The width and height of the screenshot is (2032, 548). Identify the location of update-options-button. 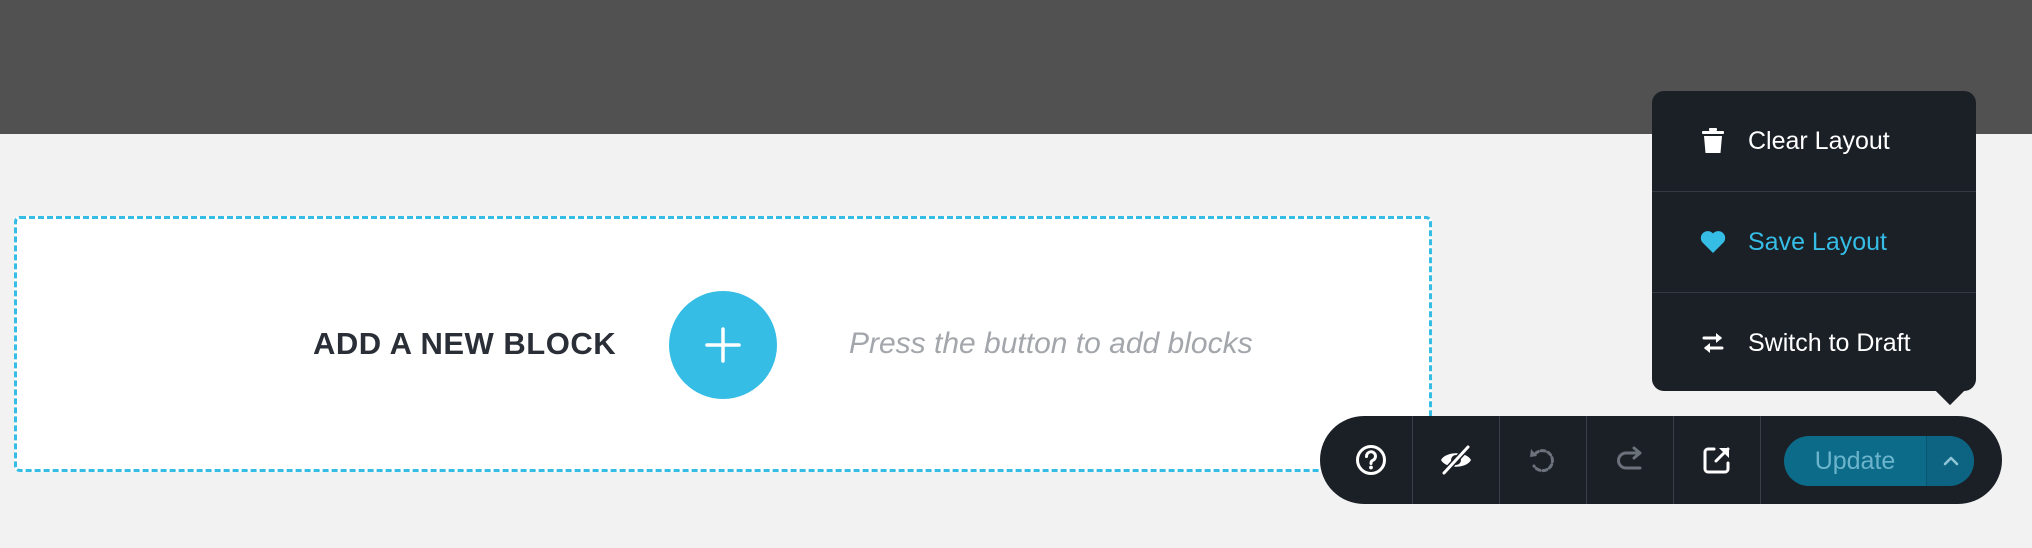
(1950, 461).